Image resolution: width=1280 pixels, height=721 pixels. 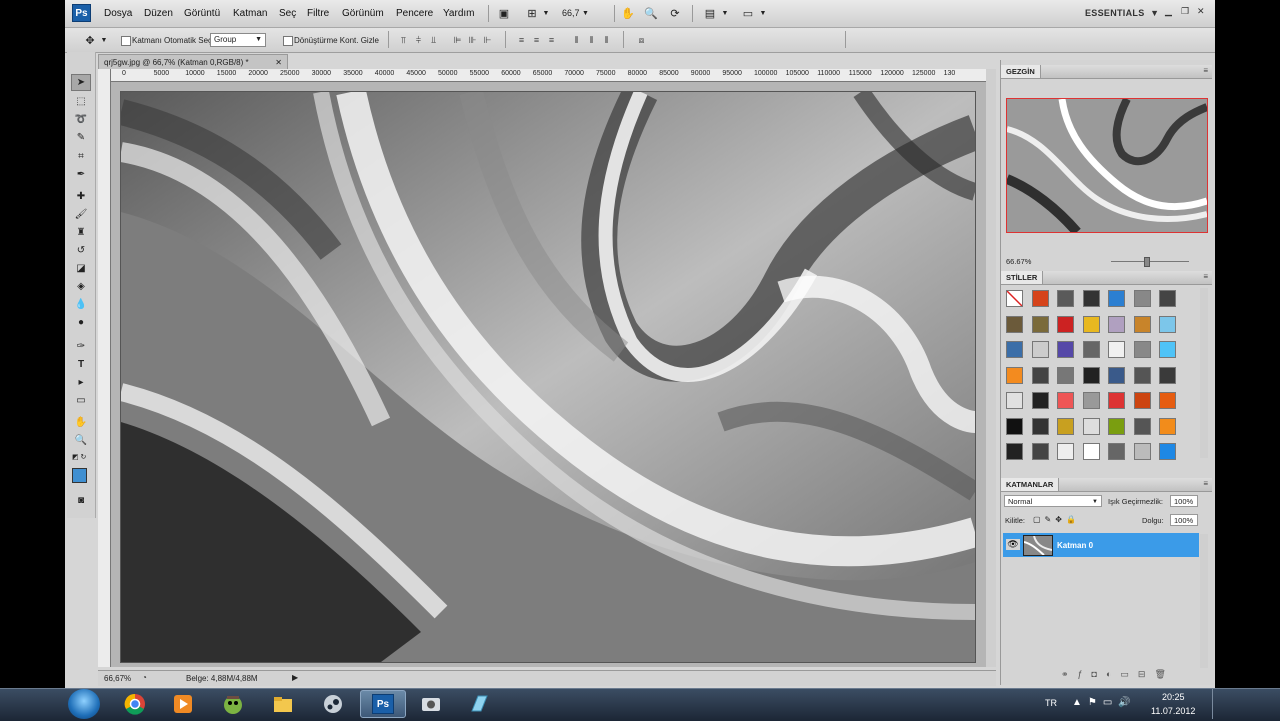 What do you see at coordinates (1151, 262) in the screenshot?
I see `navigator-zoom-slider` at bounding box center [1151, 262].